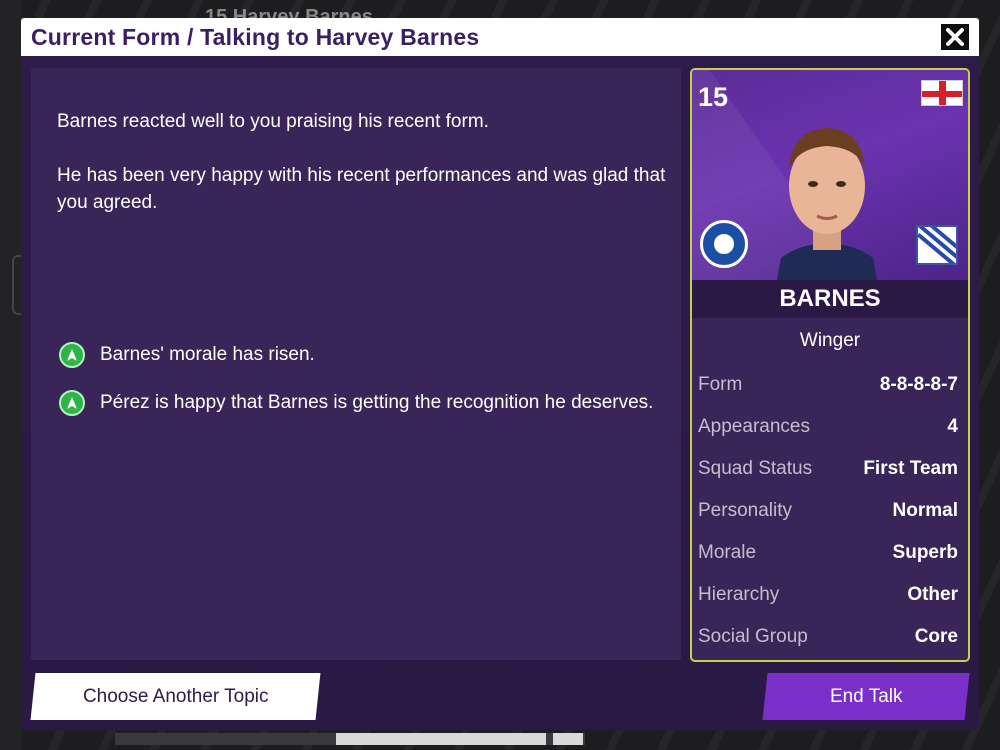  I want to click on stat-value: Normal, so click(925, 510).